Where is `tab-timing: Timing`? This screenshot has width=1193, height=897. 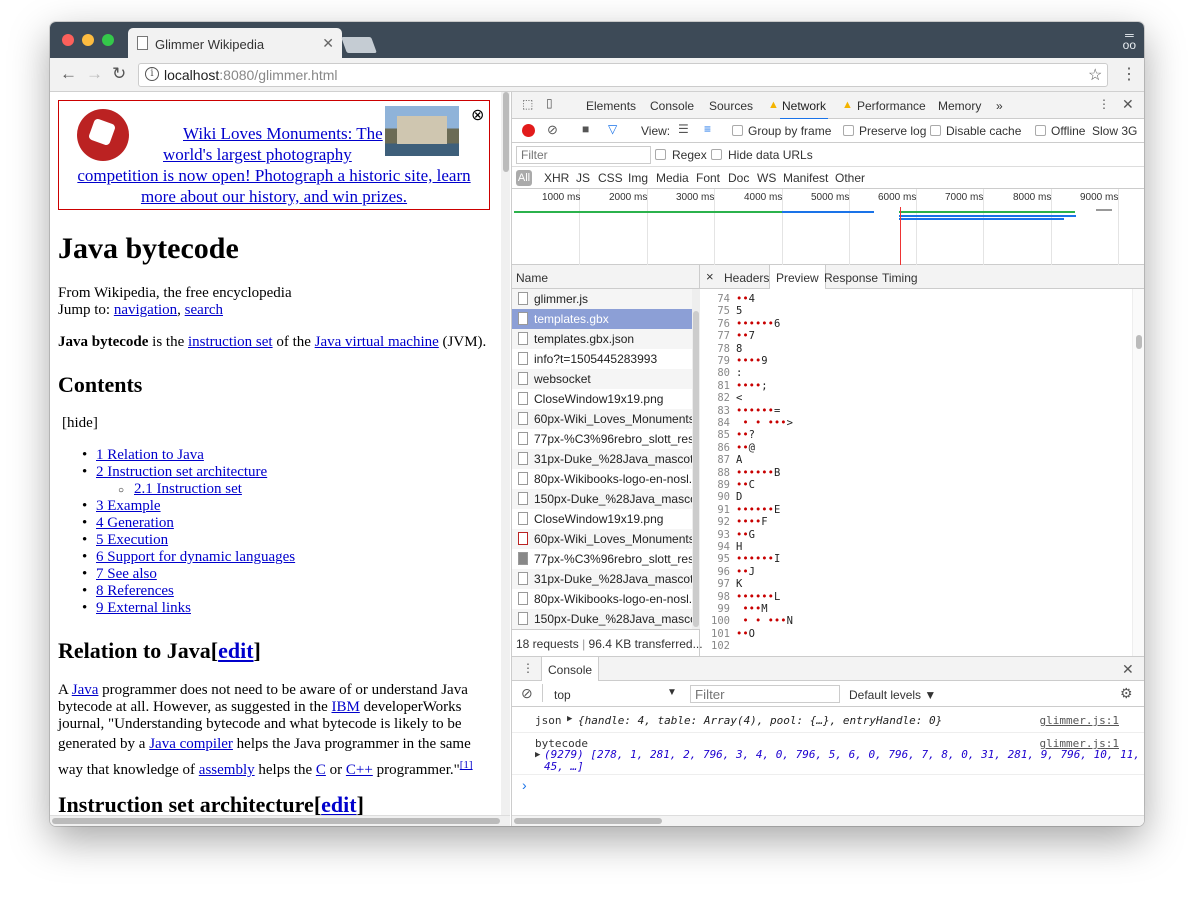
tab-timing: Timing is located at coordinates (900, 278).